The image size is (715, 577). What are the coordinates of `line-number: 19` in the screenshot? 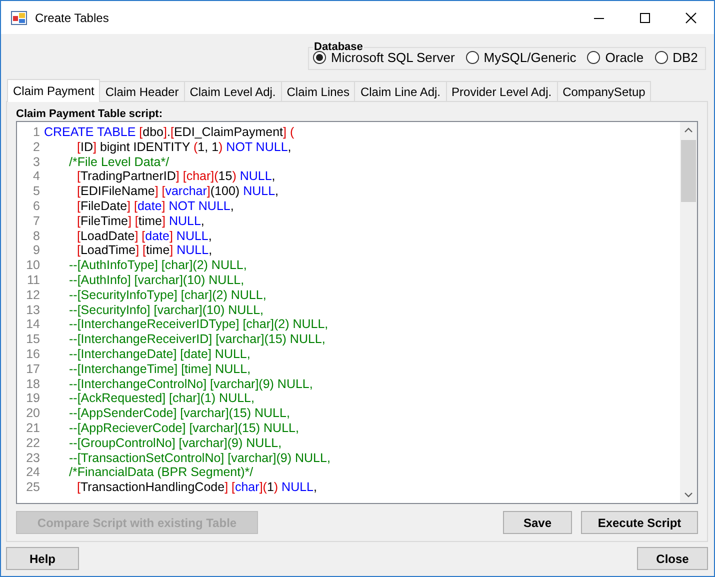 It's located at (33, 398).